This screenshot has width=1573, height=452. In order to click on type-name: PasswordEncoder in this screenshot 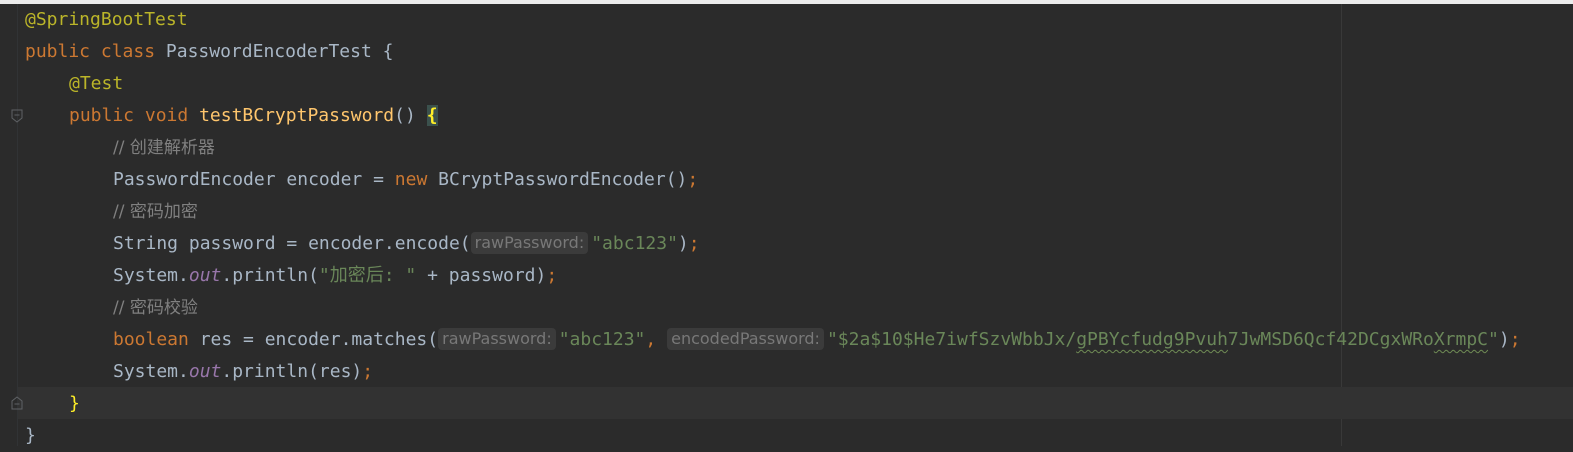, I will do `click(194, 179)`.